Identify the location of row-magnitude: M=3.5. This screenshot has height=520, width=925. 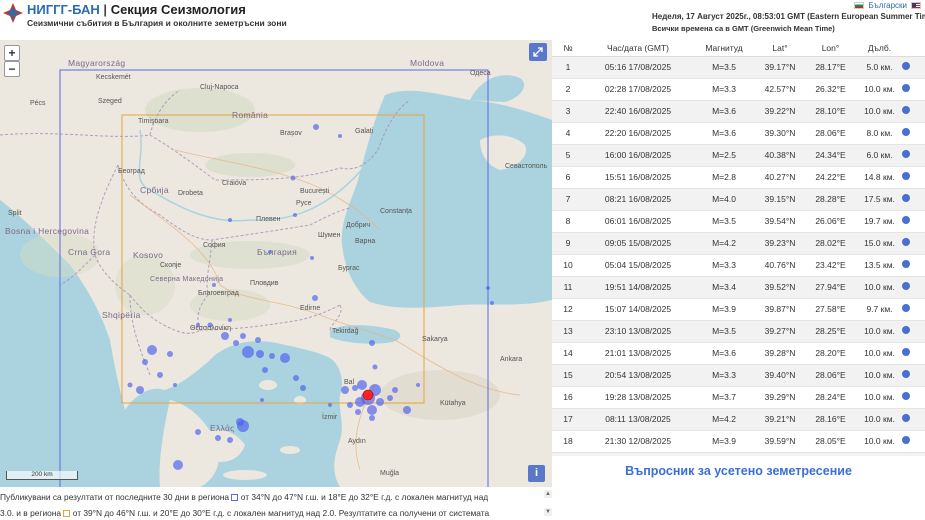
(724, 331).